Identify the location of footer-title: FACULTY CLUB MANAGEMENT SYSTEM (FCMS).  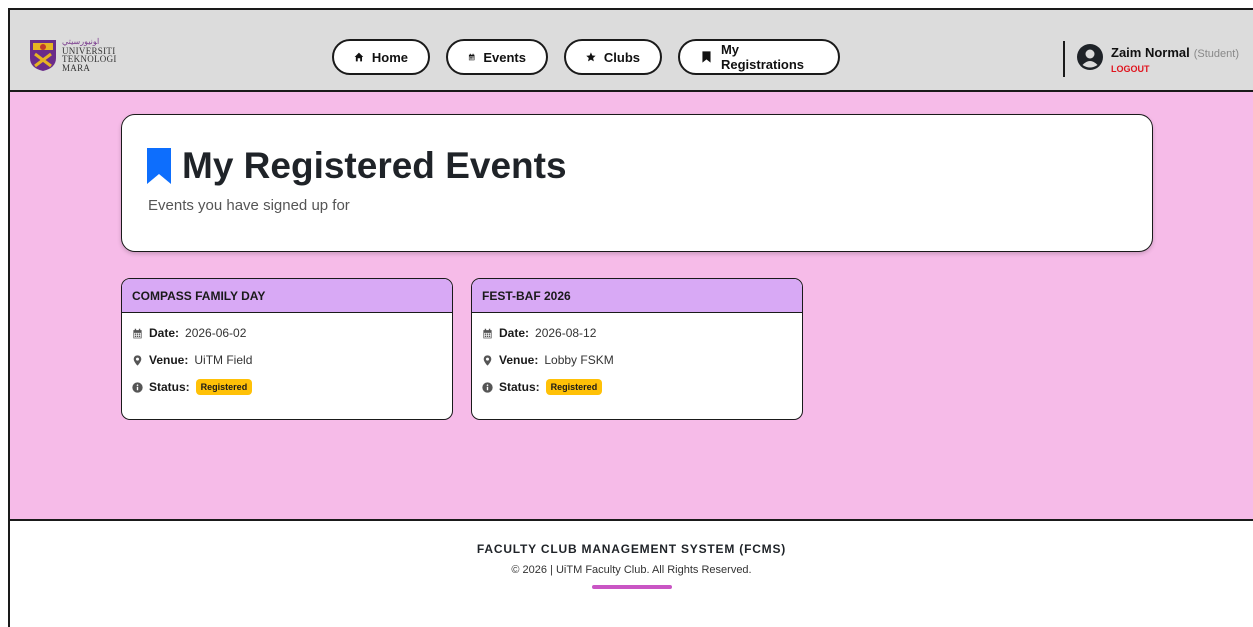
(631, 549).